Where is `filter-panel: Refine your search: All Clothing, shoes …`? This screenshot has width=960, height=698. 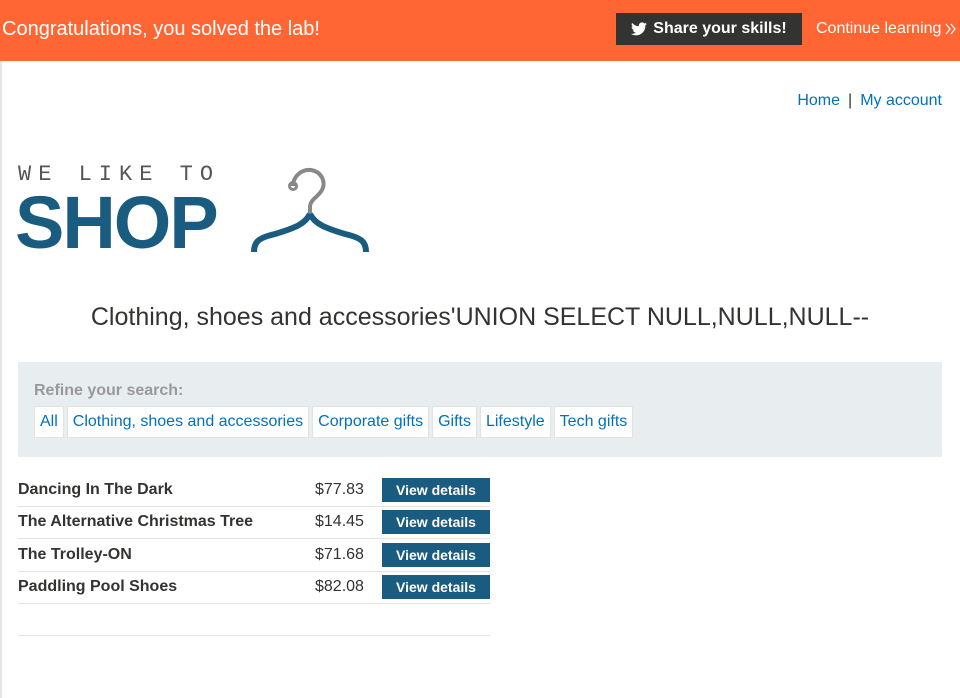 filter-panel: Refine your search: All Clothing, shoes … is located at coordinates (480, 409).